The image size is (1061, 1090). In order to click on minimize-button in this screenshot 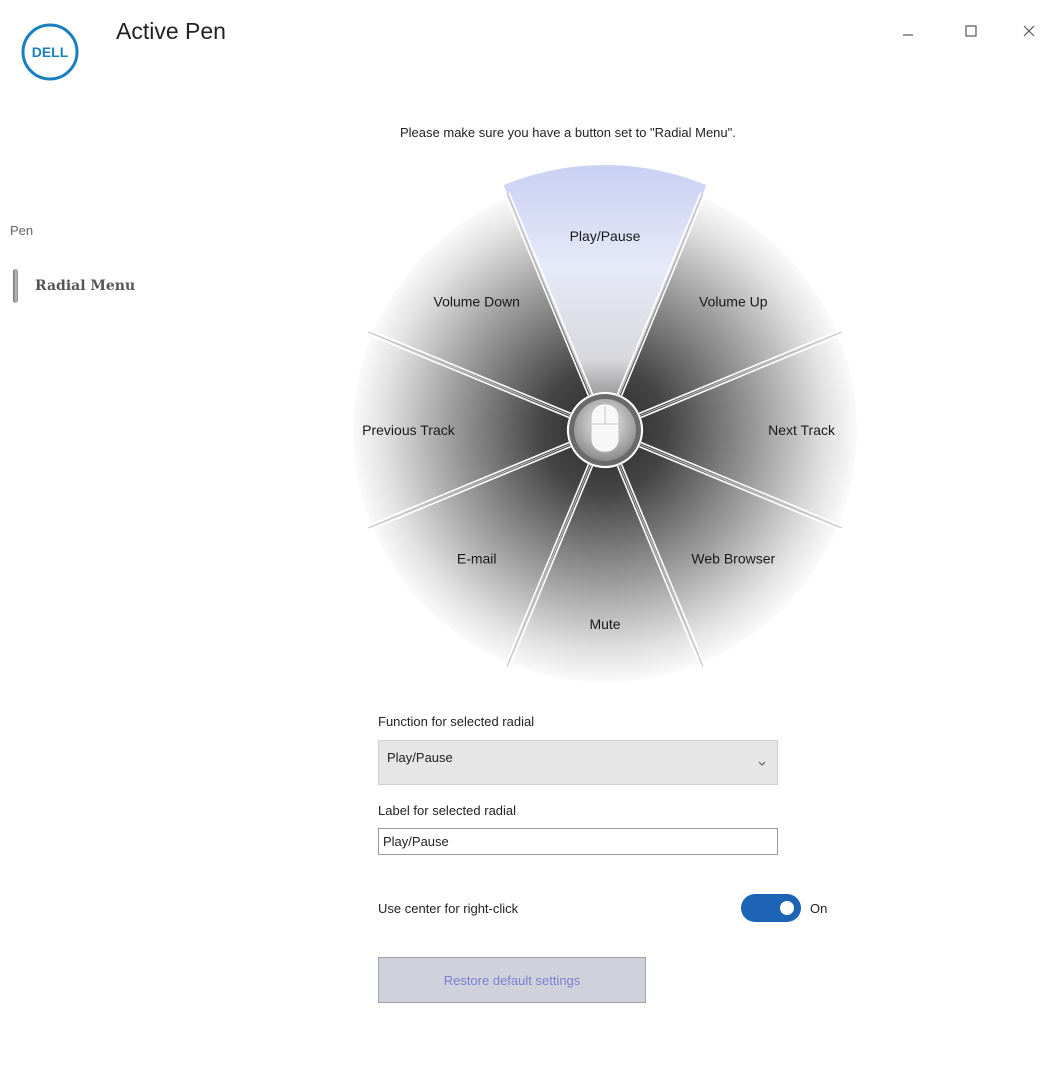, I will do `click(908, 31)`.